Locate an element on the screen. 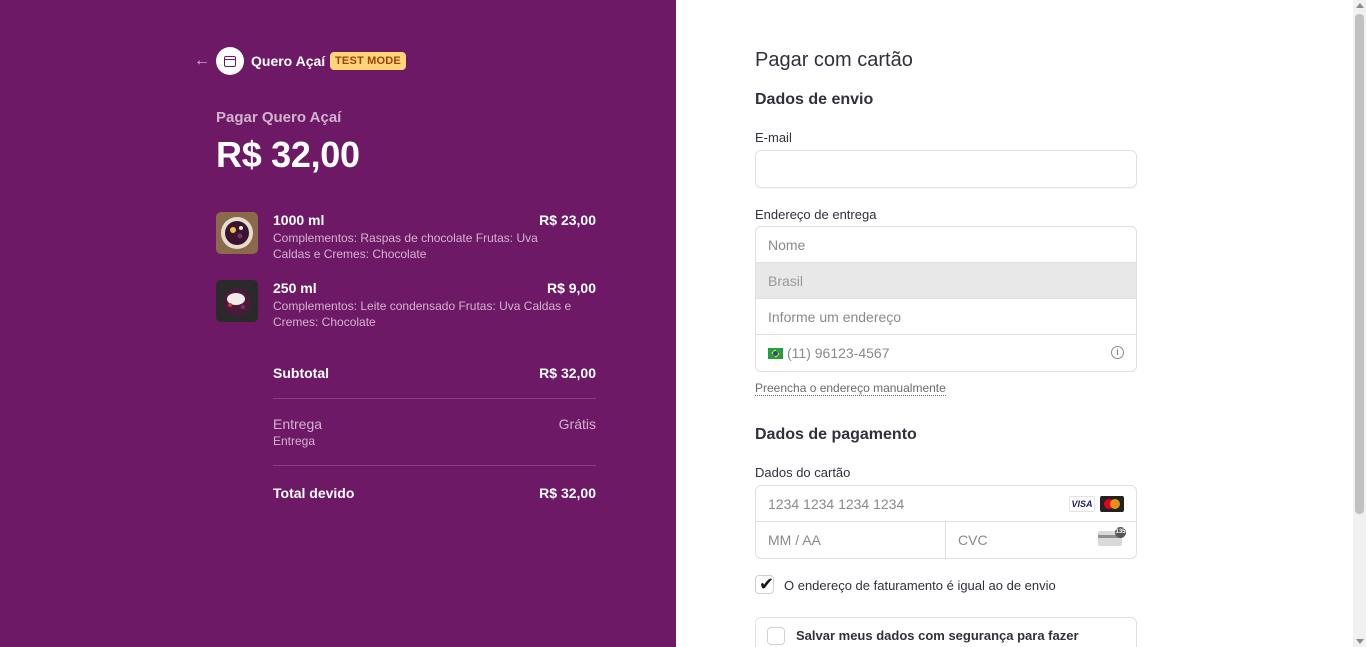 The height and width of the screenshot is (647, 1366). product-image-1000ml is located at coordinates (237, 233).